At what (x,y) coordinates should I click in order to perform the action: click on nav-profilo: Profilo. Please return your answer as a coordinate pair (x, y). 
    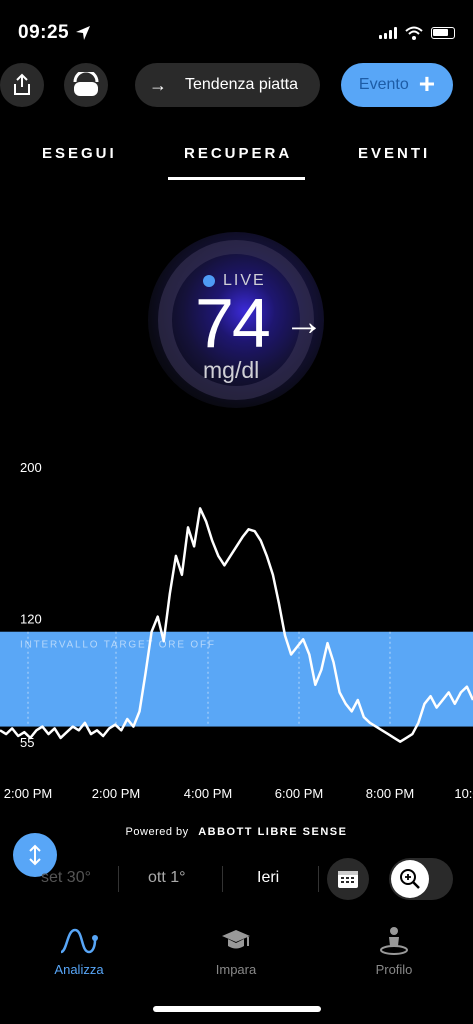
    Looking at the image, I should click on (394, 951).